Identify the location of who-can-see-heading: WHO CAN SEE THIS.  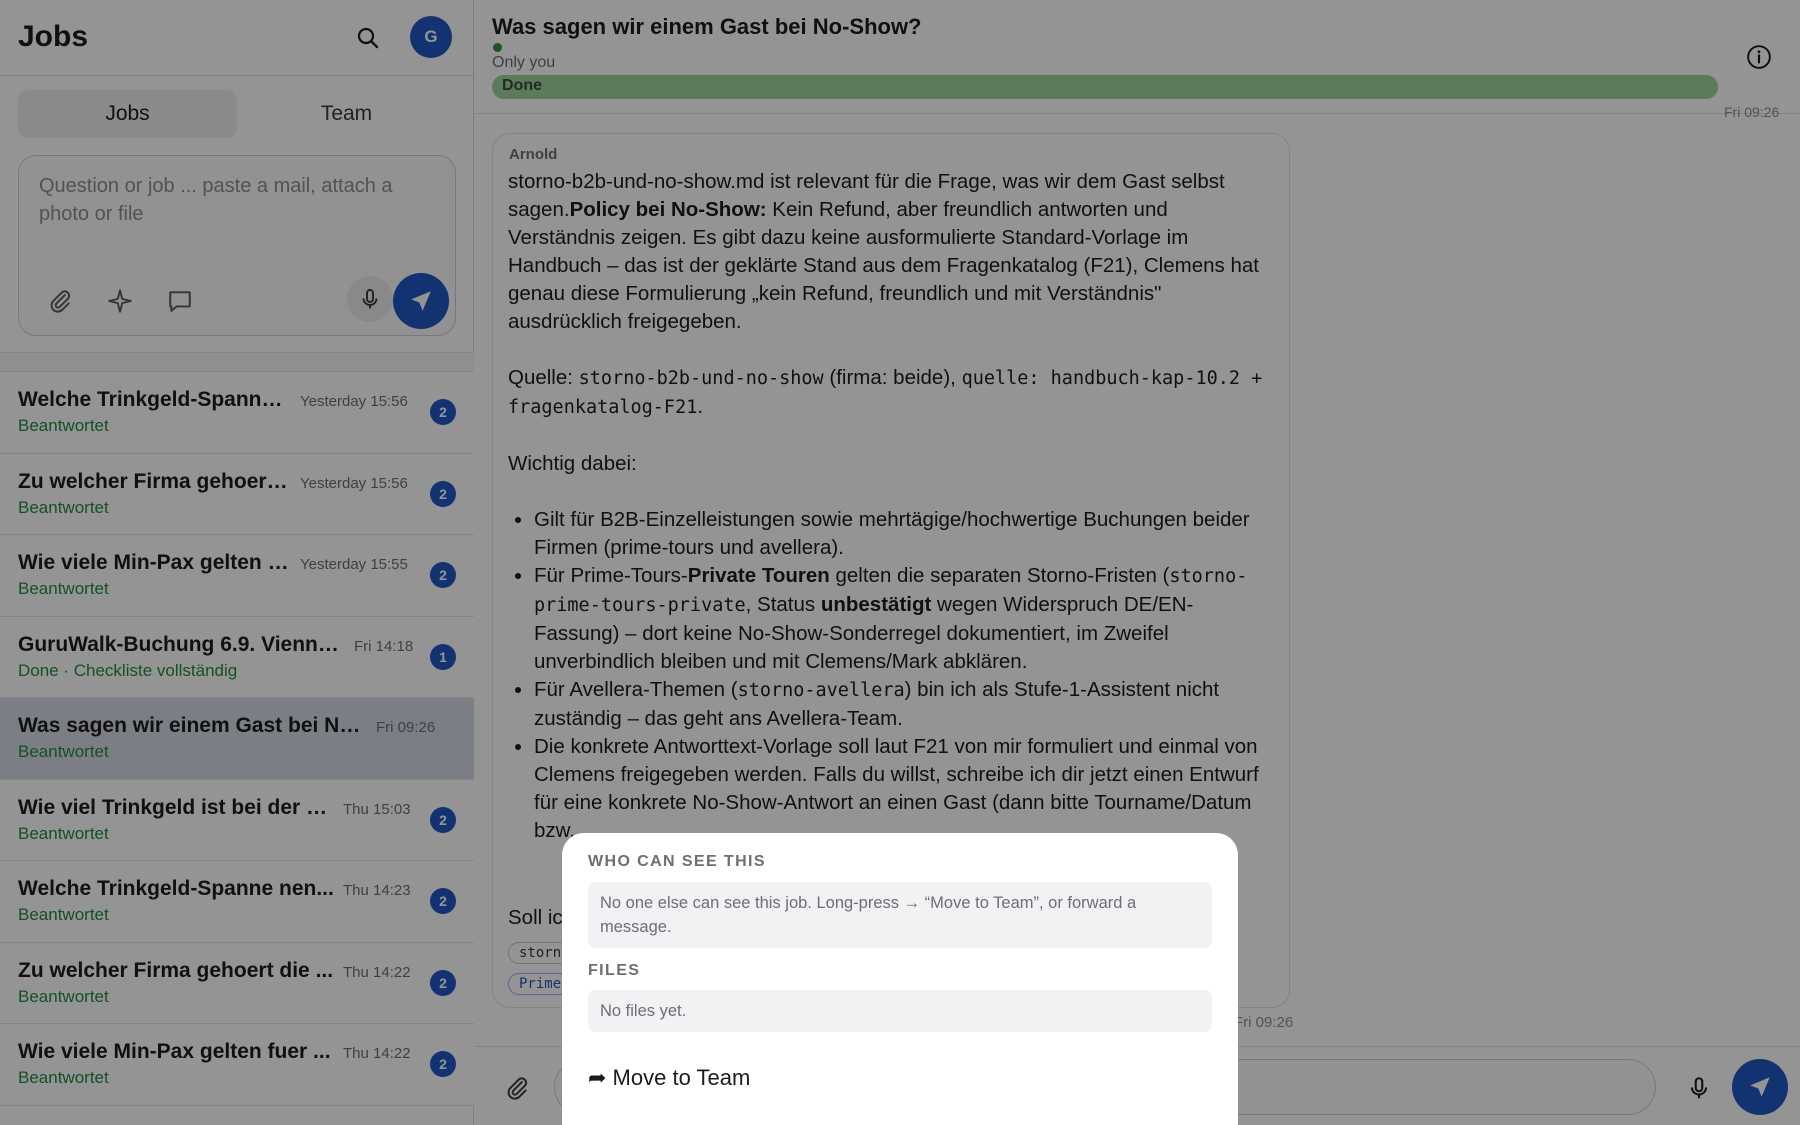
(677, 861).